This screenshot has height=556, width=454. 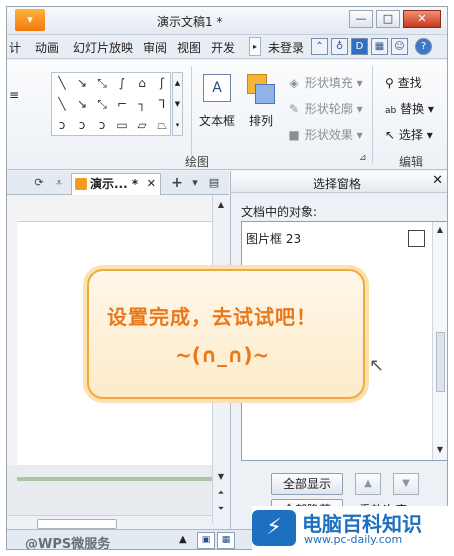 What do you see at coordinates (62, 125) in the screenshot?
I see `curved-connector-shape-icon: ↄ` at bounding box center [62, 125].